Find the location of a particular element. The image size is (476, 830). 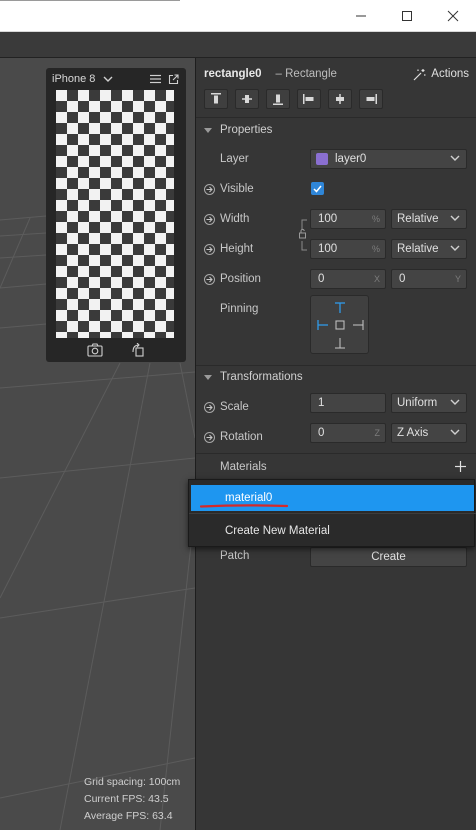

actions-label: Actions is located at coordinates (450, 74).